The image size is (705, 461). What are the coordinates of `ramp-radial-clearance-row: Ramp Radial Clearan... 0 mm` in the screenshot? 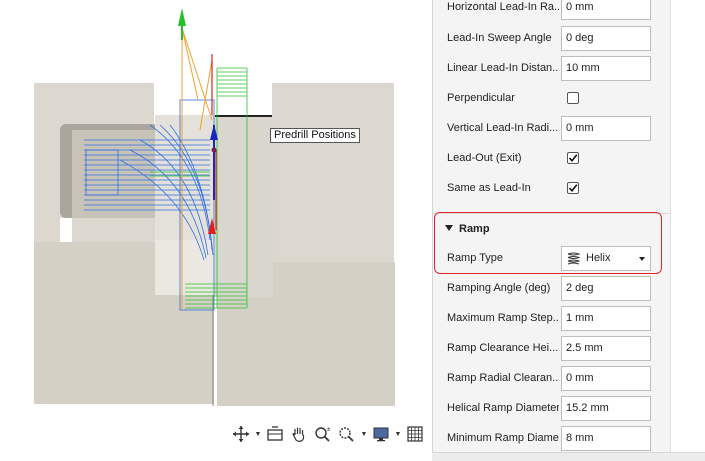 It's located at (552, 378).